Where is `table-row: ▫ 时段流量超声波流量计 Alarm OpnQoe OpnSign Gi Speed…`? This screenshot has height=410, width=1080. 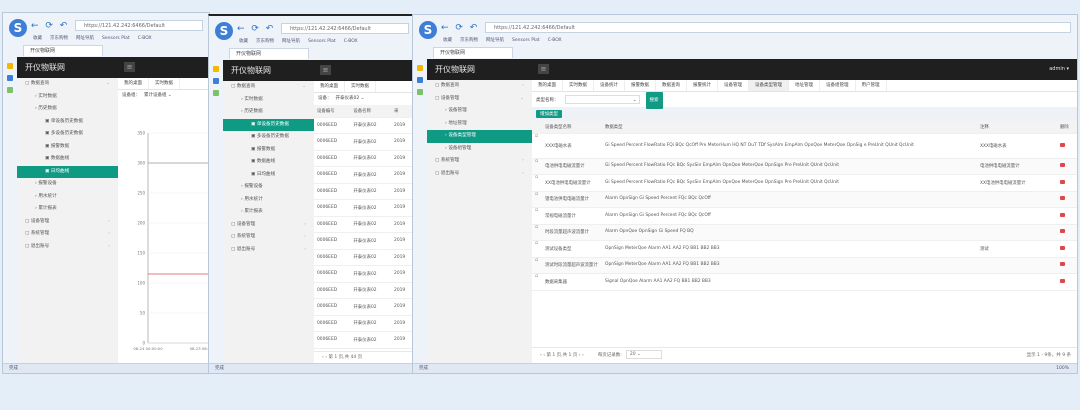 table-row: ▫ 时段流量超声波流量计 Alarm OpnQoe OpnSign Gi Speed… is located at coordinates (804, 232).